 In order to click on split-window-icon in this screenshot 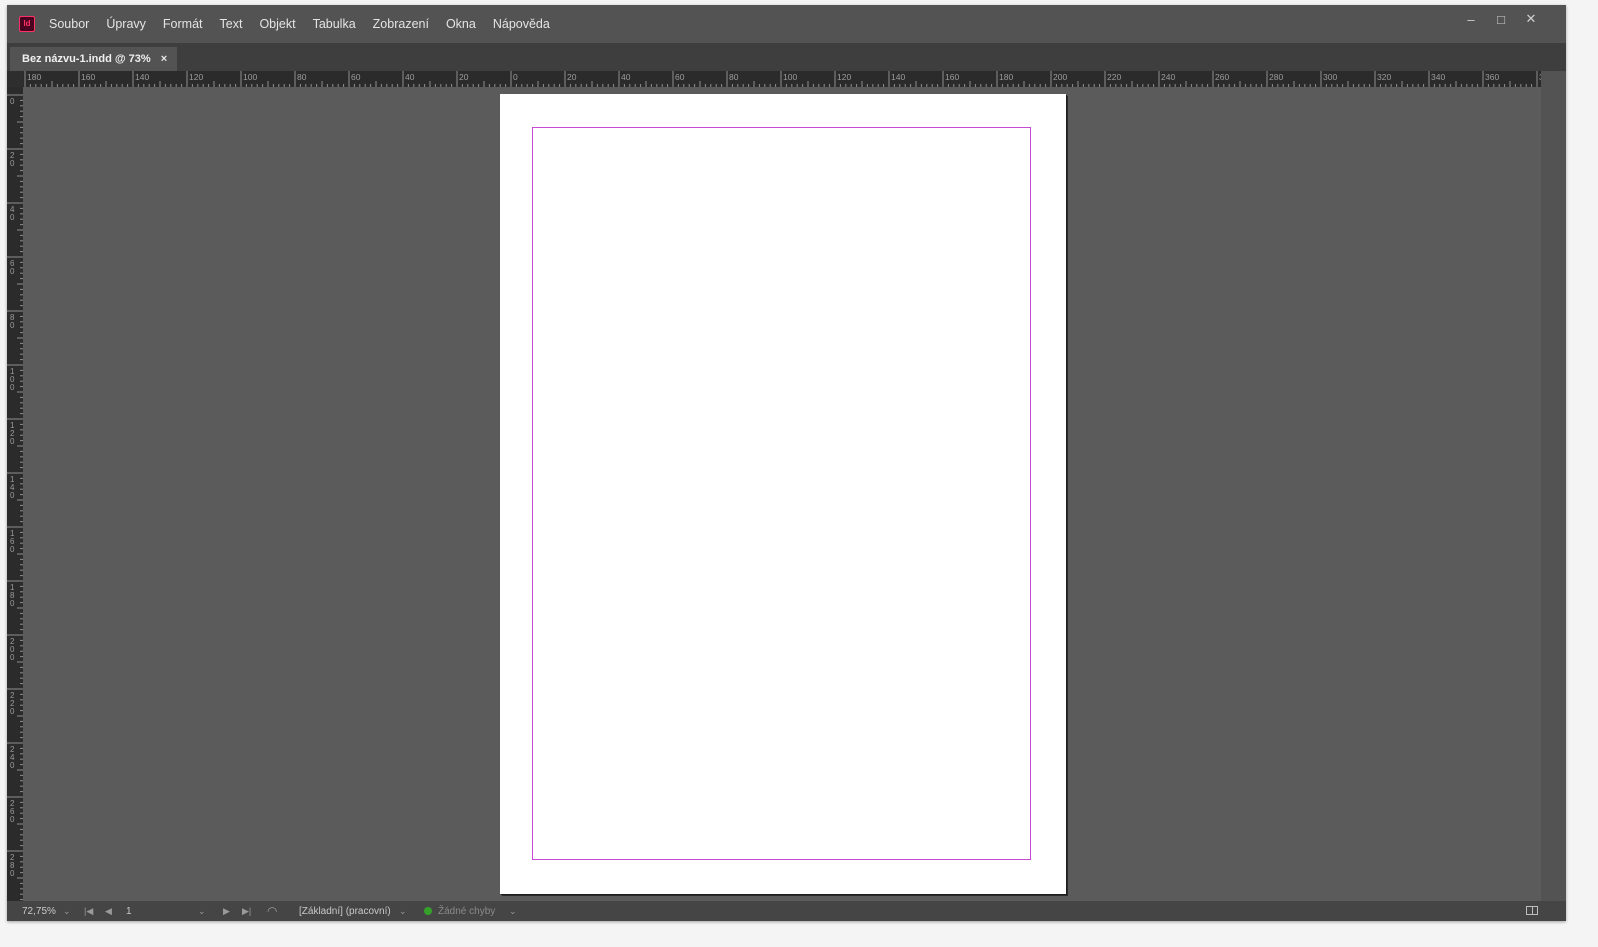, I will do `click(1532, 910)`.